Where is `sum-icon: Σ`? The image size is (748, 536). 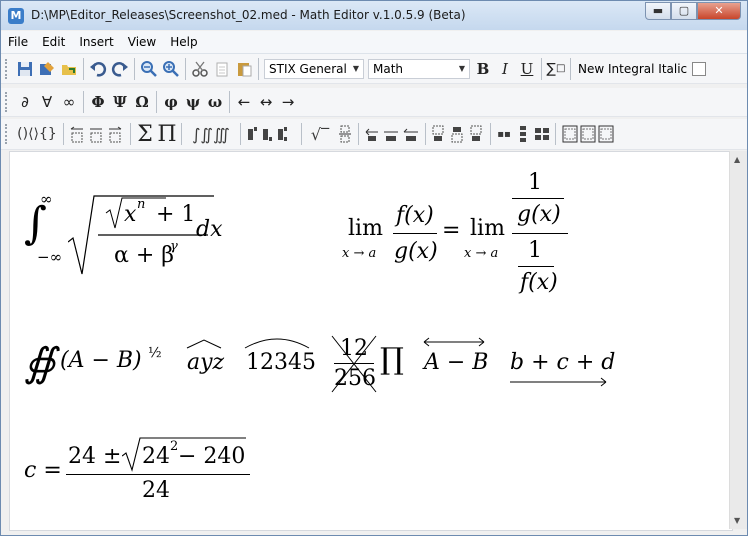
sum-icon: Σ is located at coordinates (145, 134).